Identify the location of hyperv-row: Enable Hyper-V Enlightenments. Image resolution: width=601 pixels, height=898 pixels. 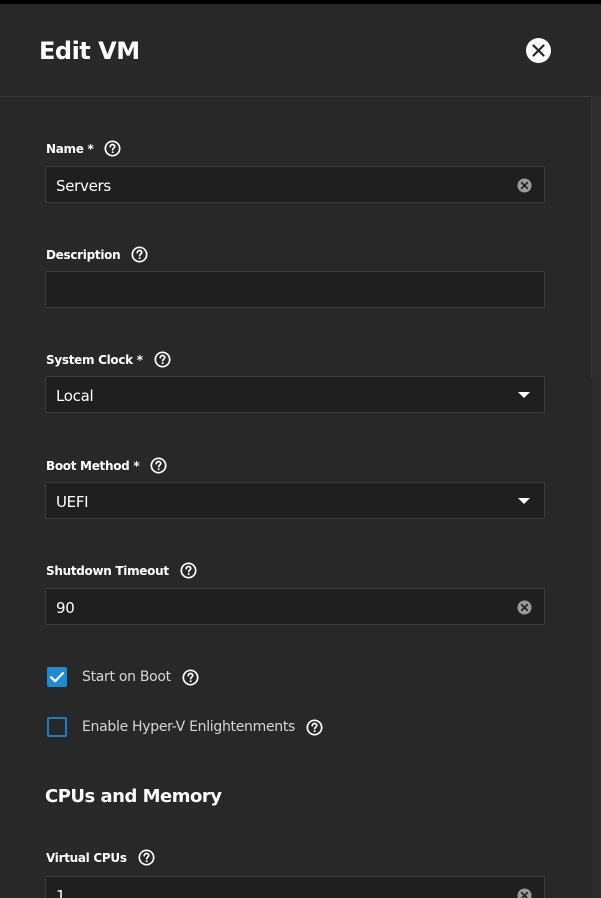
(185, 727).